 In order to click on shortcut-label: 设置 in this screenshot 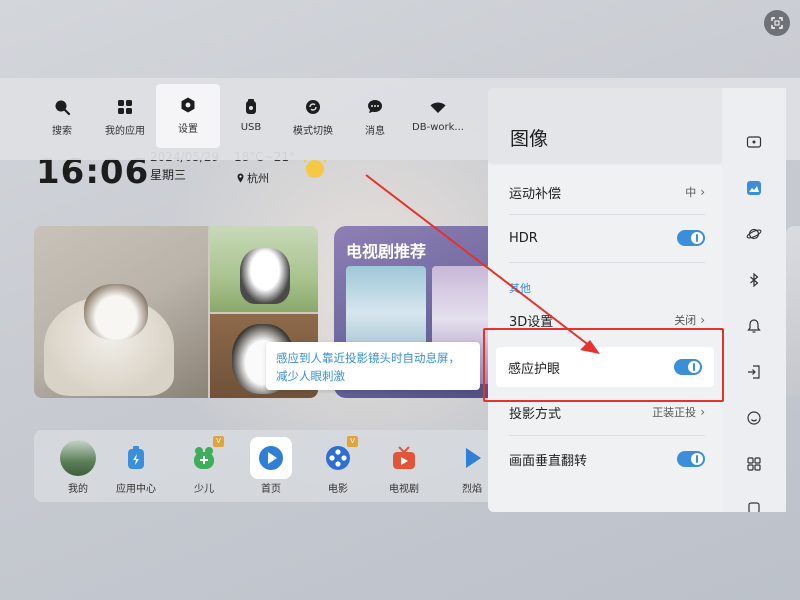, I will do `click(188, 129)`.